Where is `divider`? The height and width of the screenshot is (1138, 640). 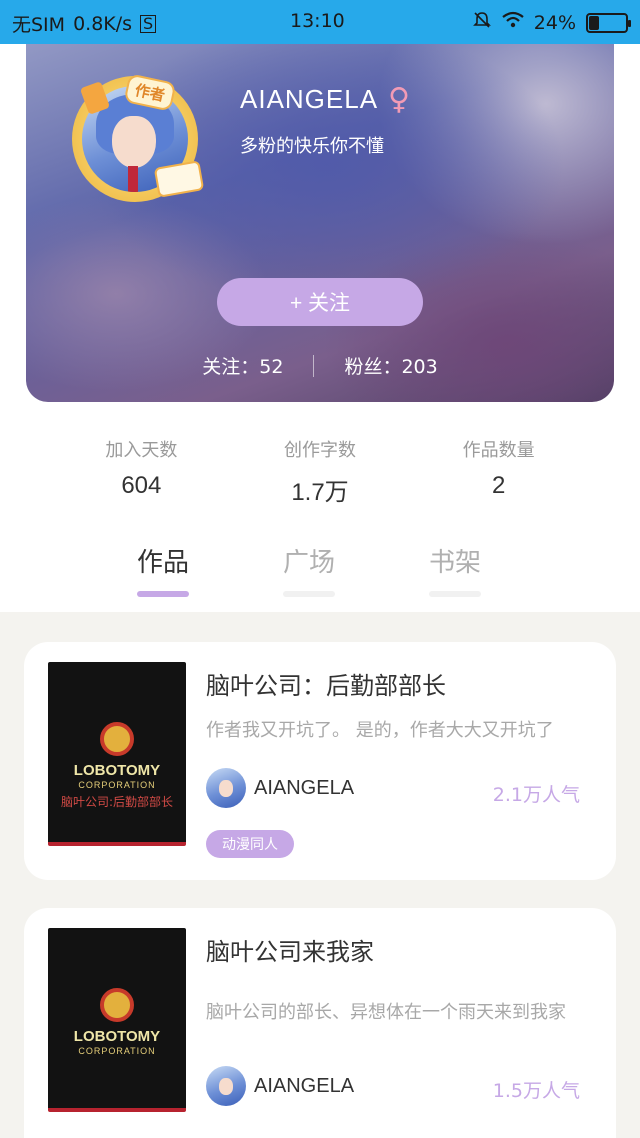
divider is located at coordinates (314, 365).